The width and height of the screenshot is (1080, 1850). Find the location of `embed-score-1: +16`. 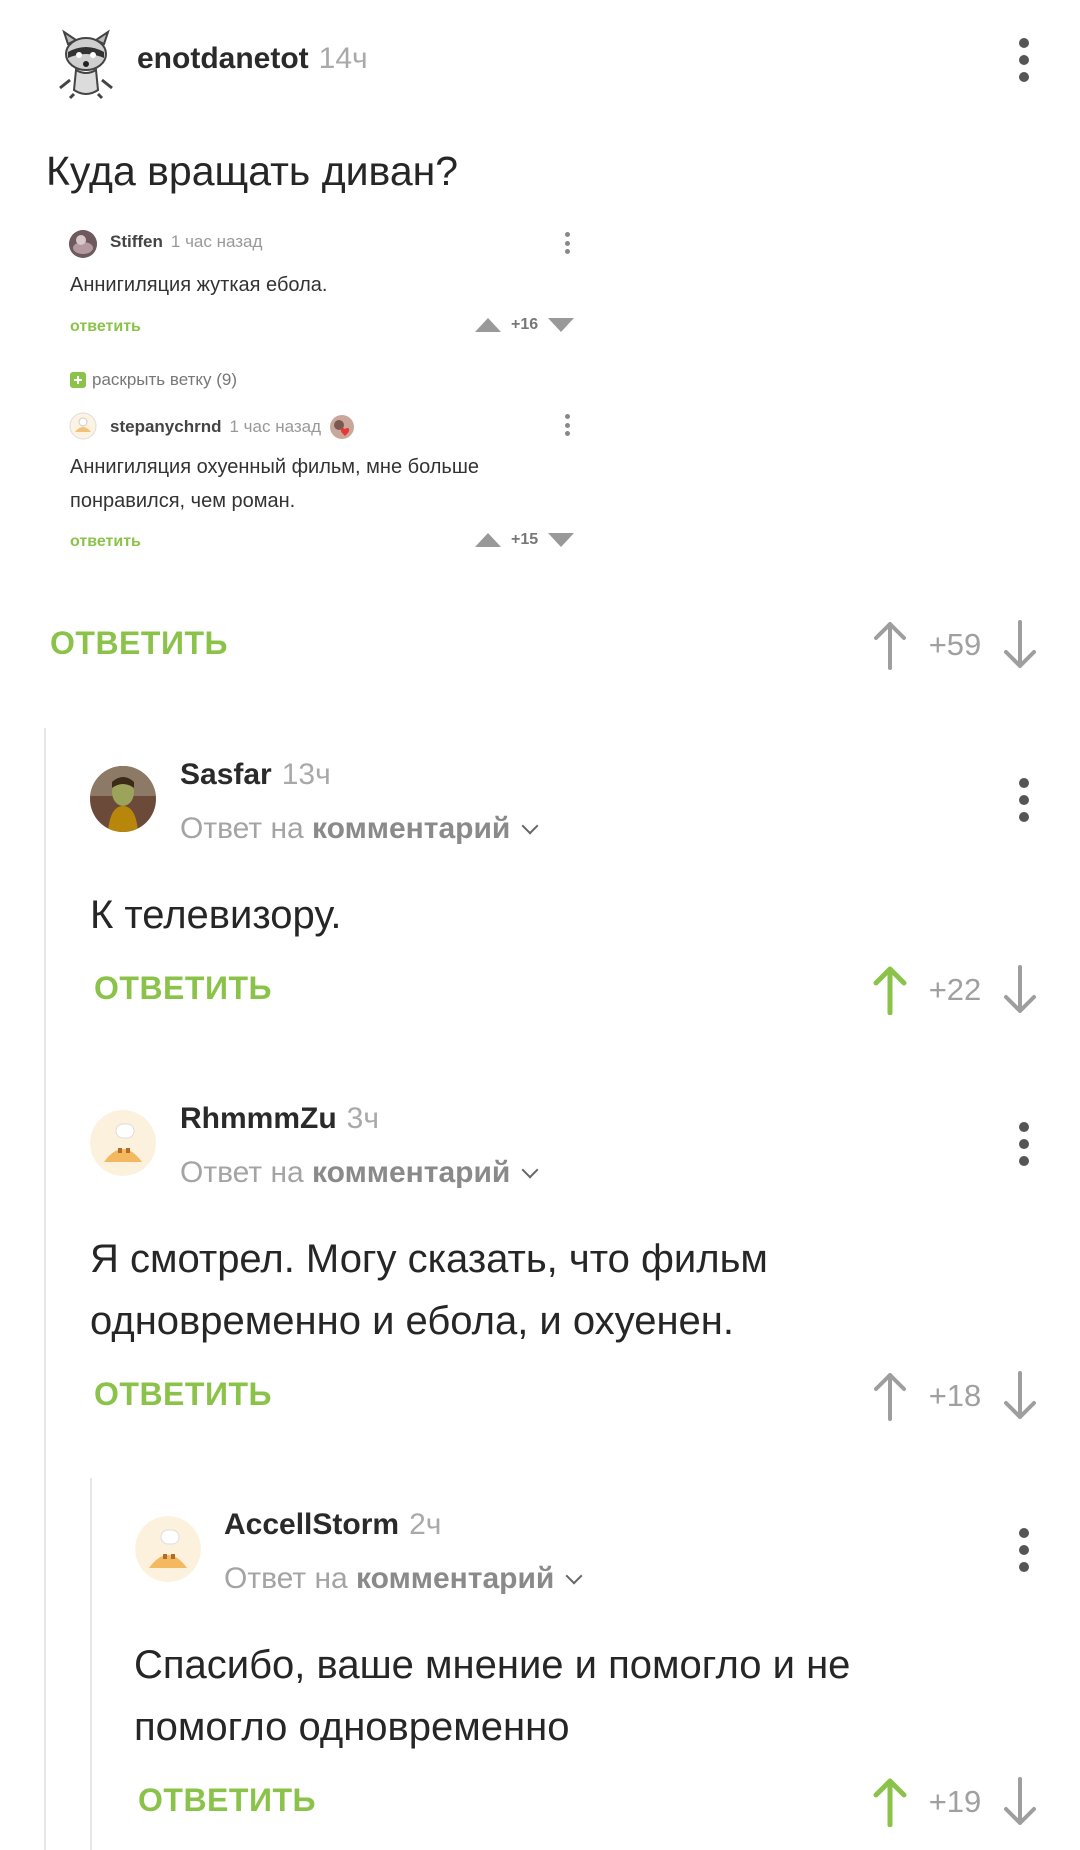

embed-score-1: +16 is located at coordinates (525, 324).